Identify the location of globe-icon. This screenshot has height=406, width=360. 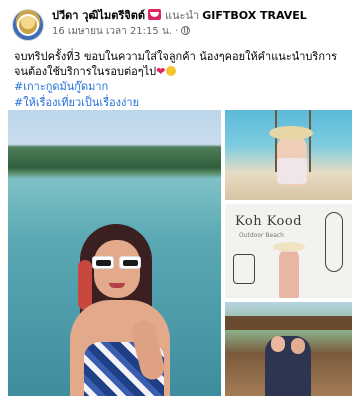
(186, 30).